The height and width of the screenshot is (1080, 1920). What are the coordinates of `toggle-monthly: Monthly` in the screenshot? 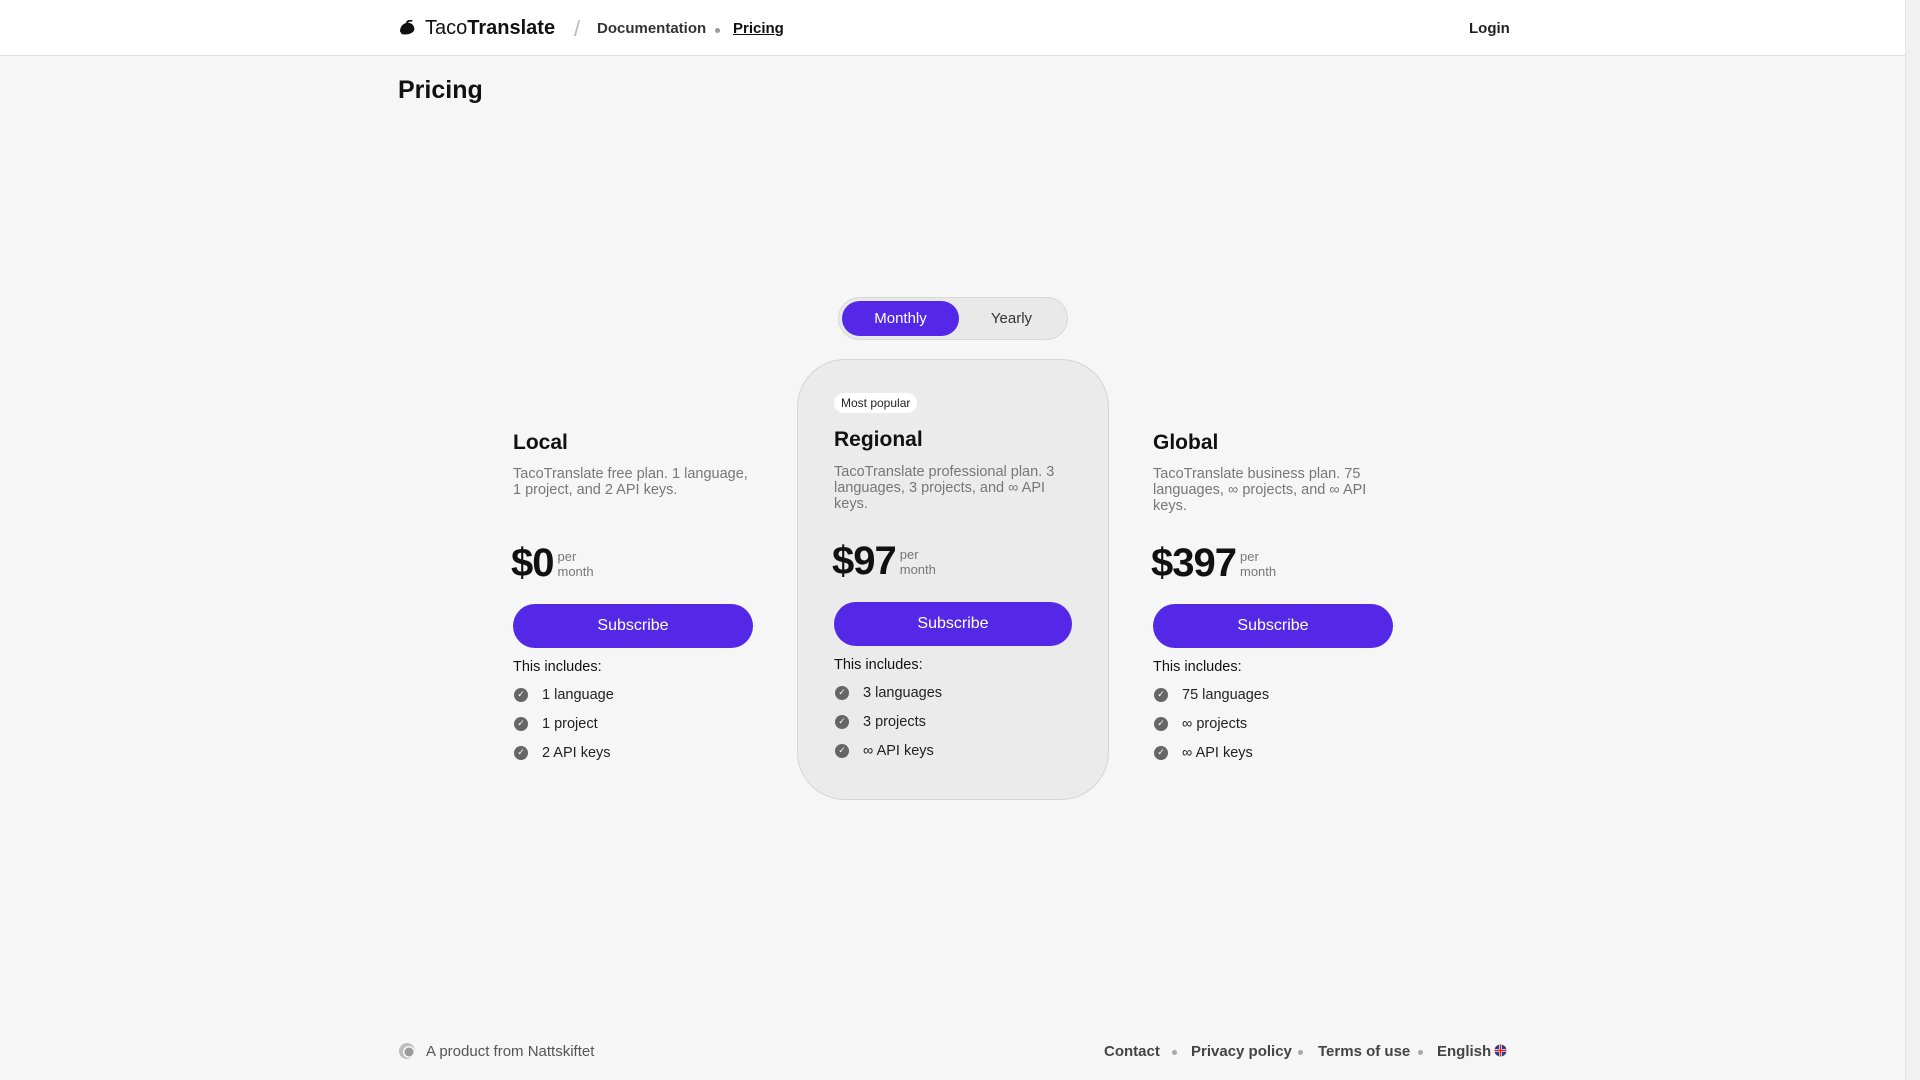 It's located at (900, 318).